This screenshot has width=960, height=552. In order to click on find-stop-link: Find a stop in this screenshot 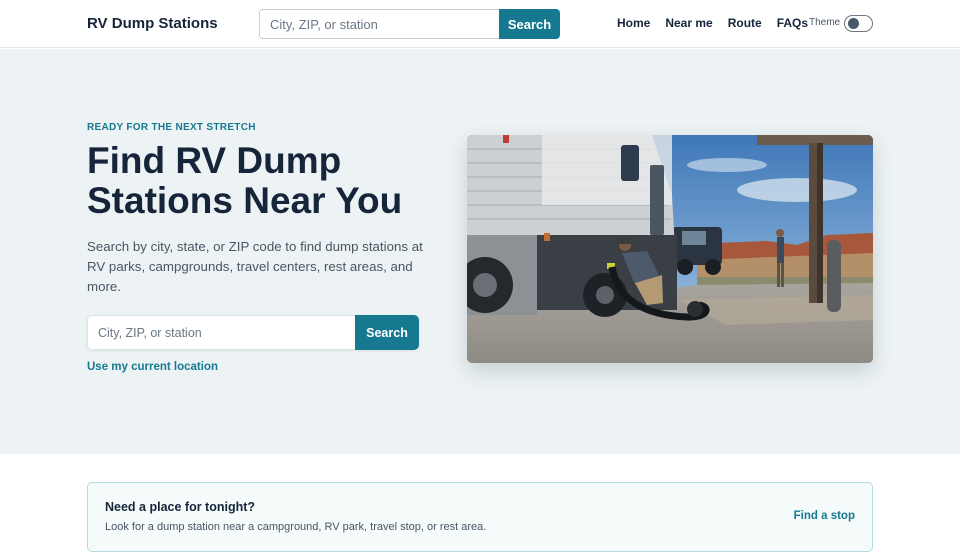, I will do `click(824, 516)`.